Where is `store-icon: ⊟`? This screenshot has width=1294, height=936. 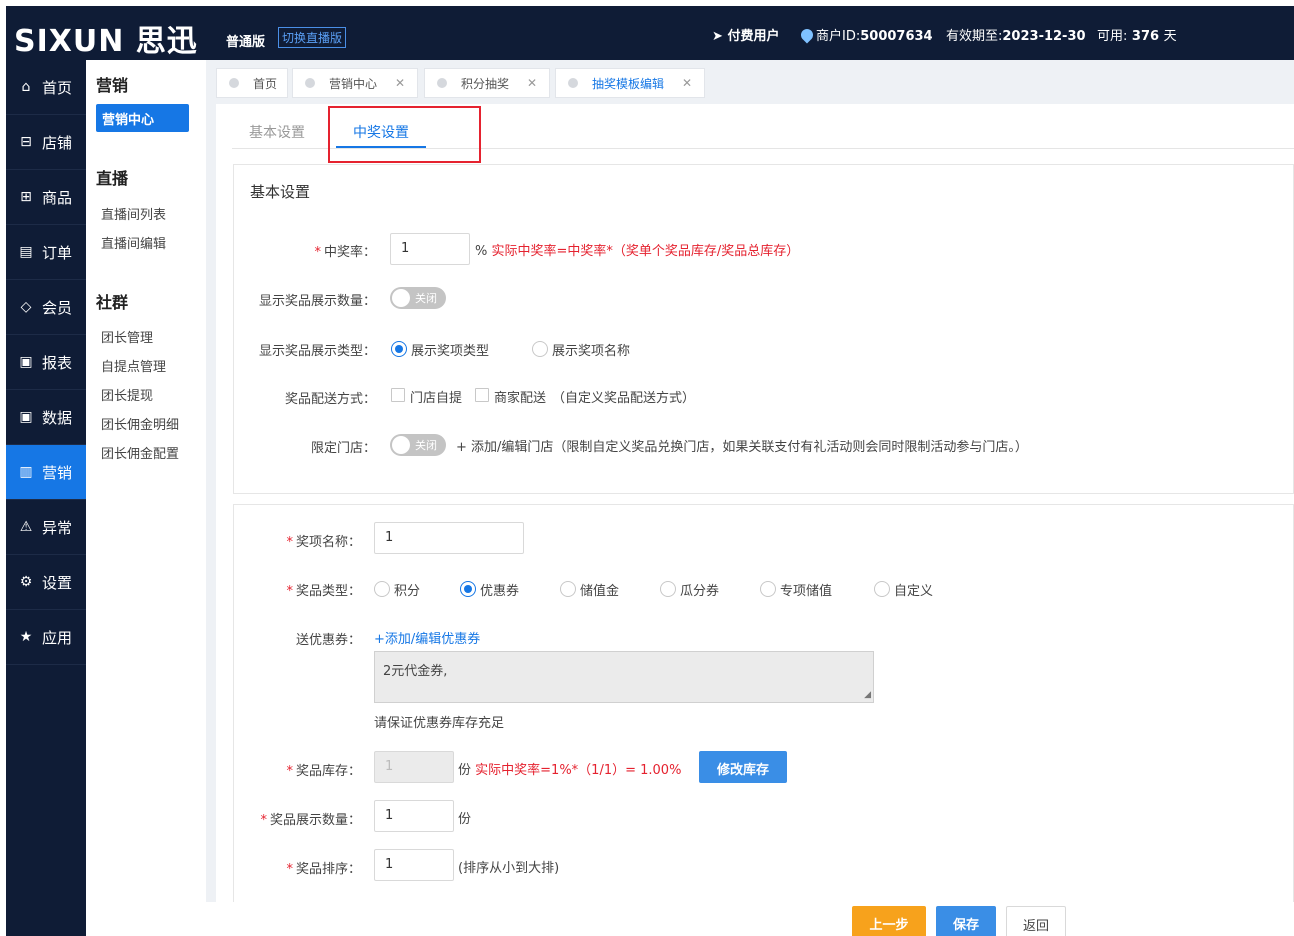 store-icon: ⊟ is located at coordinates (26, 142).